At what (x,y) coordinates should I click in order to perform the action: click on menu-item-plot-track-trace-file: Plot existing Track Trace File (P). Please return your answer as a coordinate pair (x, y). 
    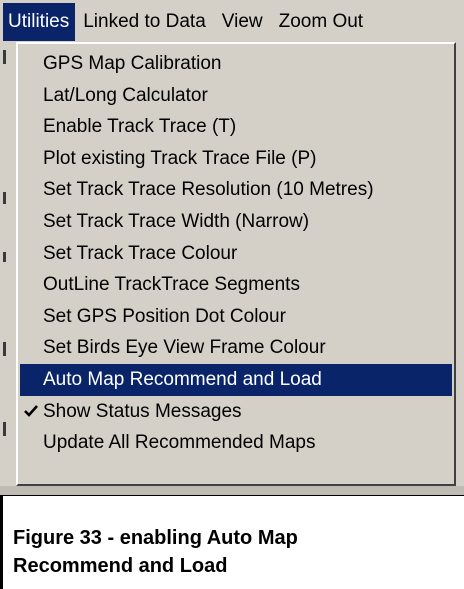
    Looking at the image, I should click on (236, 159).